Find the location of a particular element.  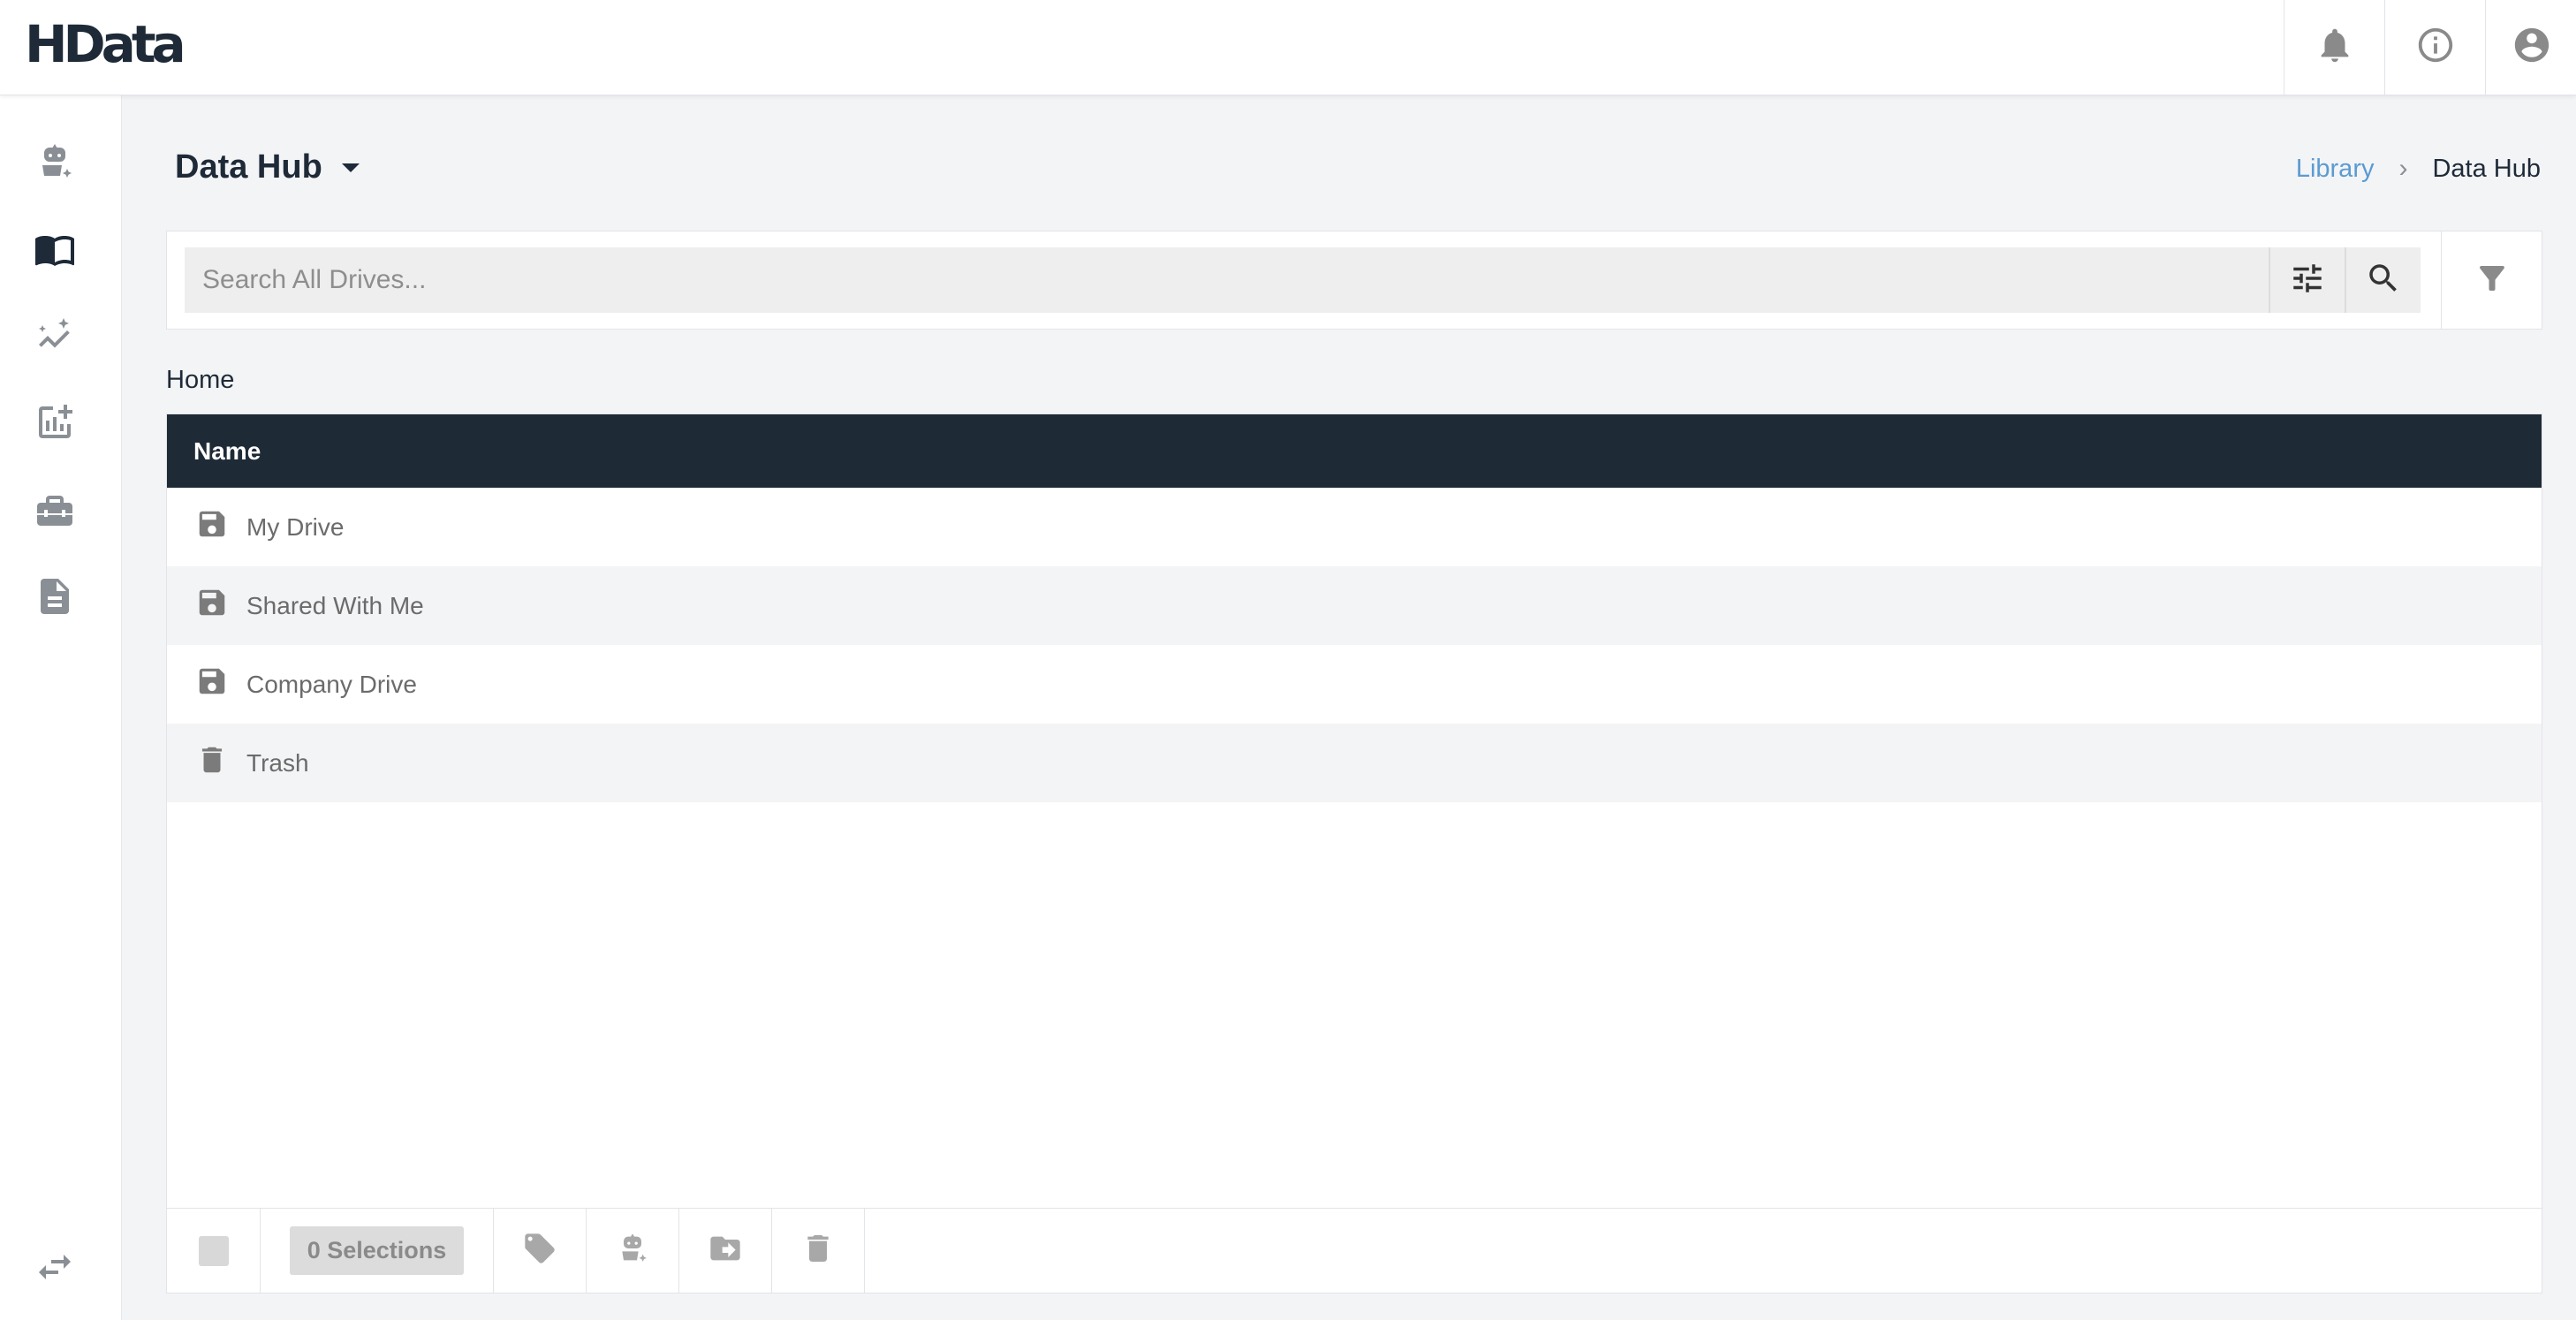

table-row: Shared With Me is located at coordinates (1355, 605).